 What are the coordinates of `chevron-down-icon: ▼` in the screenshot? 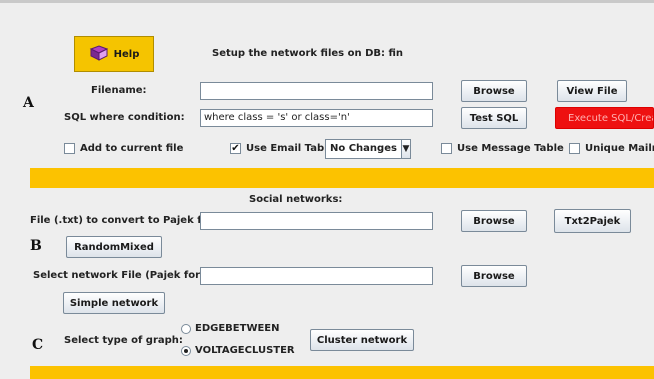 It's located at (405, 149).